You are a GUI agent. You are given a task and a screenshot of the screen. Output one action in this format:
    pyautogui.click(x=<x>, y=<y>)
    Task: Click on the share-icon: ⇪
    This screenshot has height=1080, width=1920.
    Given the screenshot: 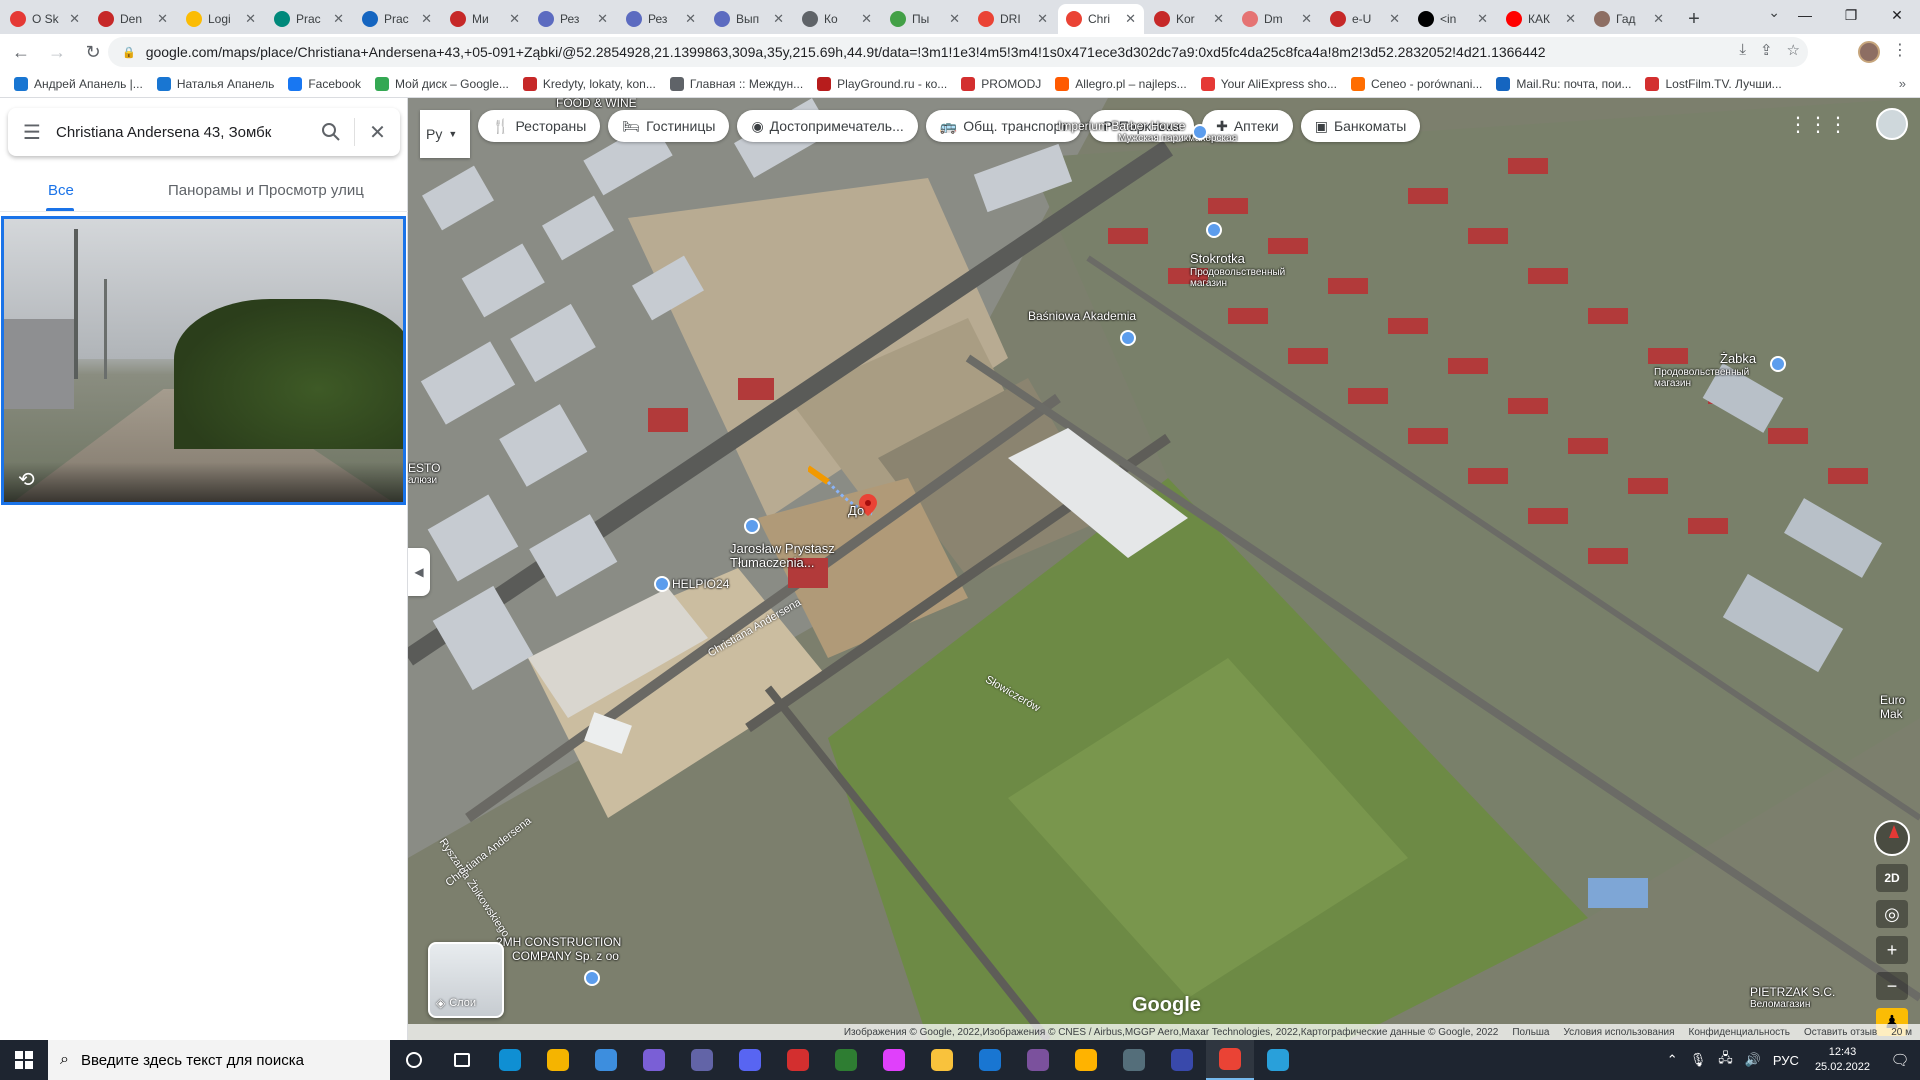 What is the action you would take?
    pyautogui.click(x=1766, y=50)
    